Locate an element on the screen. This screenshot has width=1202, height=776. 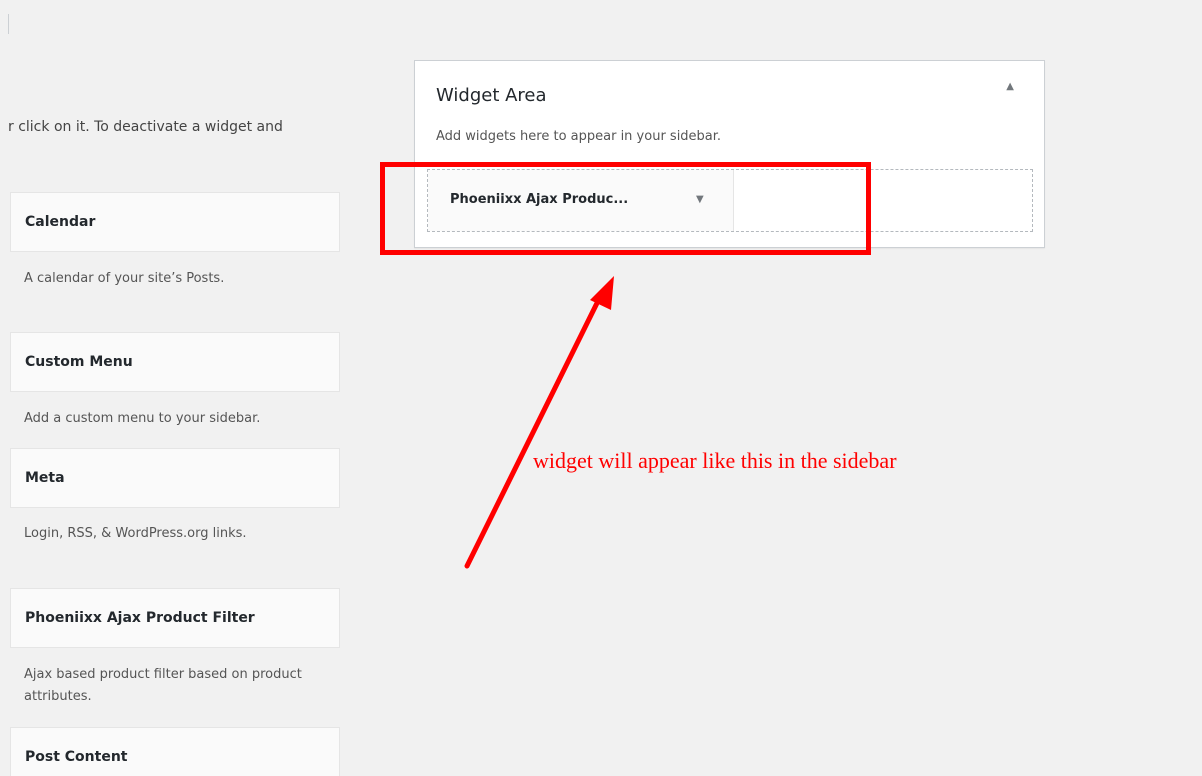
annotation-arrow-icon is located at coordinates (539, 422).